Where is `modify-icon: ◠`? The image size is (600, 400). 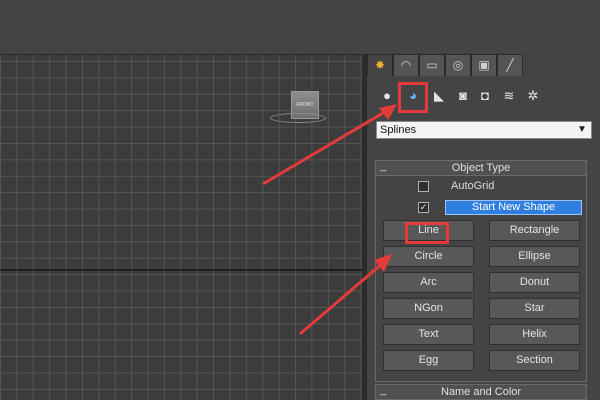
modify-icon: ◠ is located at coordinates (406, 65).